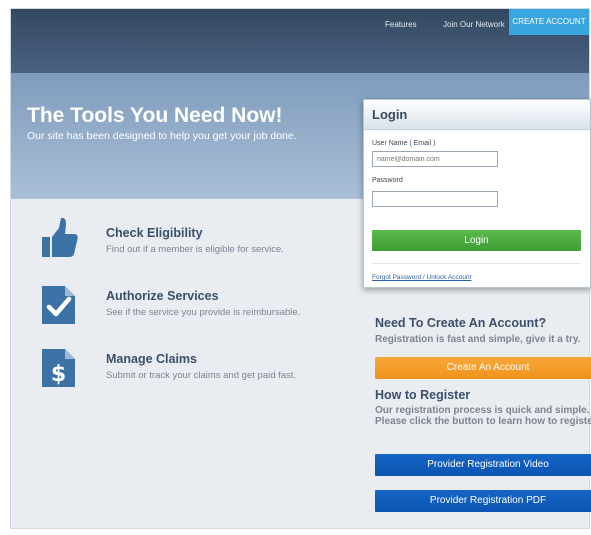 Image resolution: width=591 pixels, height=535 pixels. Describe the element at coordinates (476, 240) in the screenshot. I see `login-button: Login` at that location.